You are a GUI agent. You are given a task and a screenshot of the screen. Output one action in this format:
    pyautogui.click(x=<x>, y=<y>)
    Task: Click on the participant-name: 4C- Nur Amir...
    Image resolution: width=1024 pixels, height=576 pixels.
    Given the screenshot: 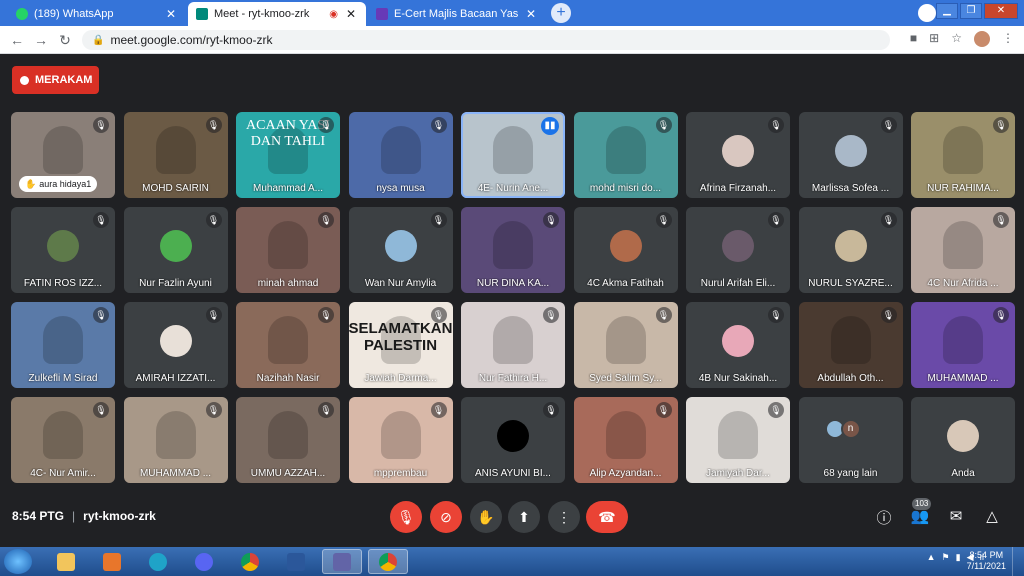 What is the action you would take?
    pyautogui.click(x=63, y=473)
    